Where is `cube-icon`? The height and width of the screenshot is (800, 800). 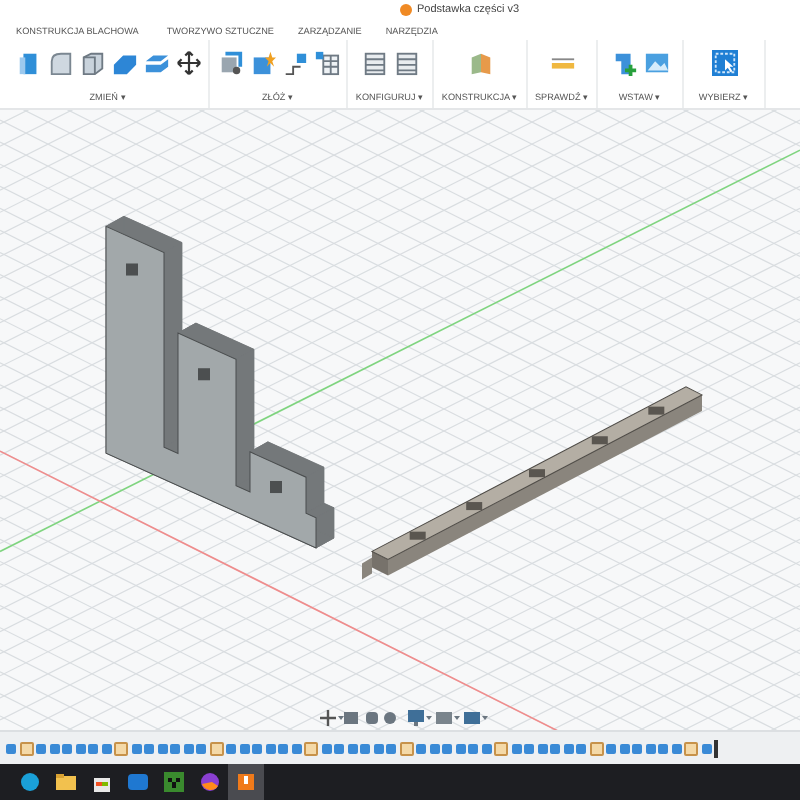
cube-icon is located at coordinates (92, 63).